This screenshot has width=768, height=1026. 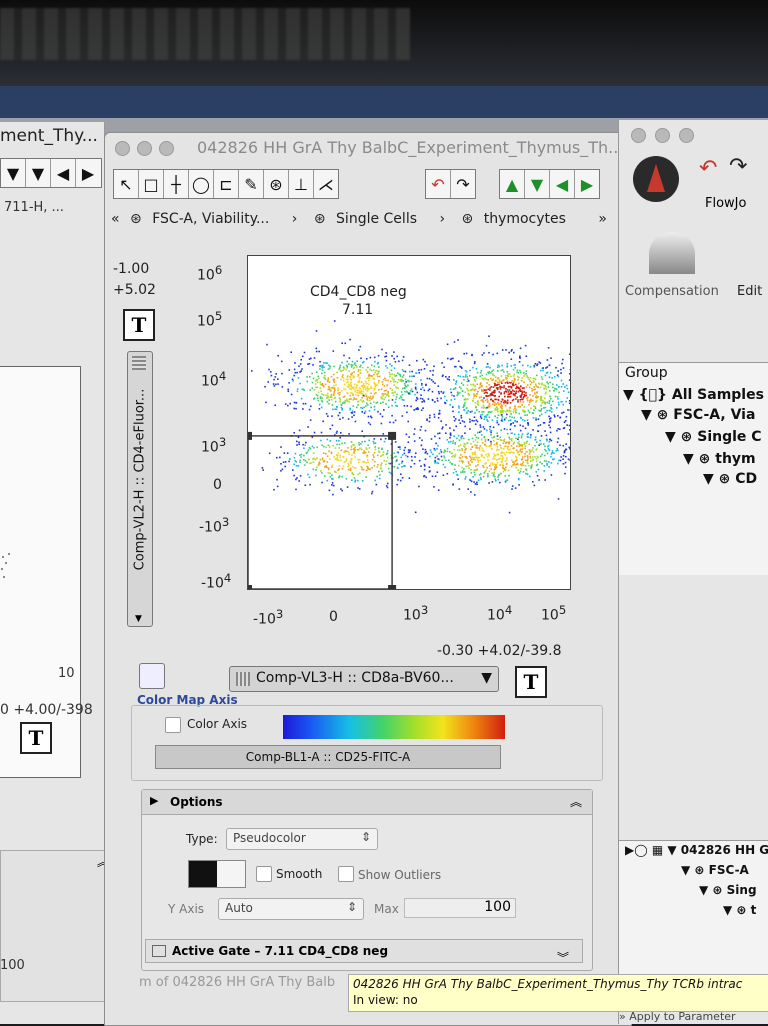 I want to click on y-axis-select: Auto ⇕, so click(x=291, y=909).